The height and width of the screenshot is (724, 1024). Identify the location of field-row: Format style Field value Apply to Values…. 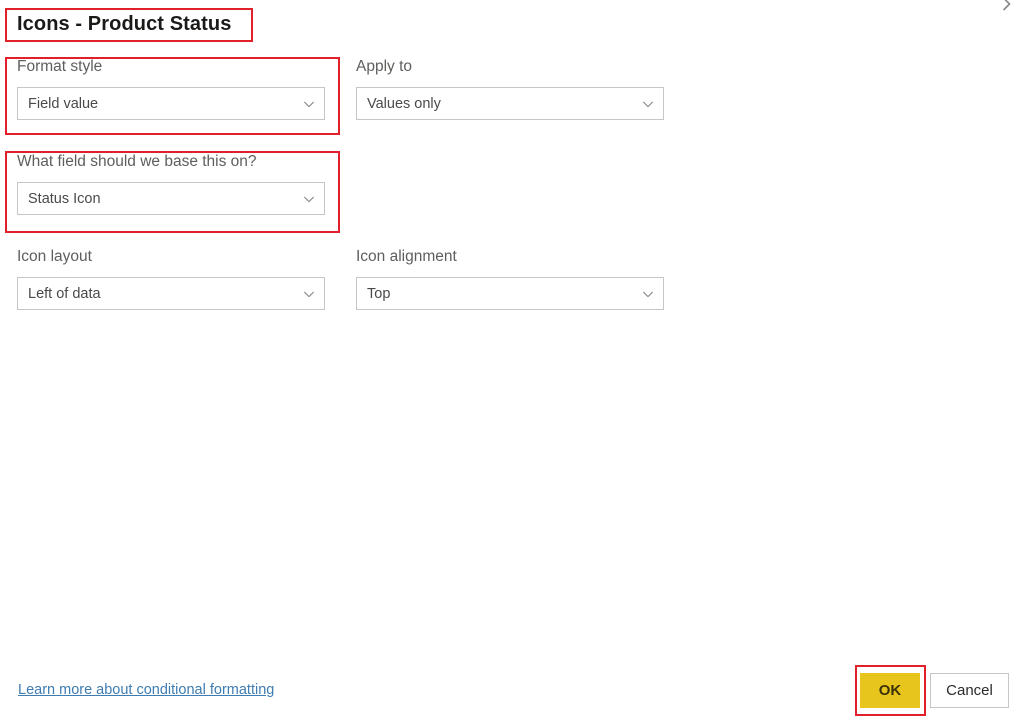
(512, 105).